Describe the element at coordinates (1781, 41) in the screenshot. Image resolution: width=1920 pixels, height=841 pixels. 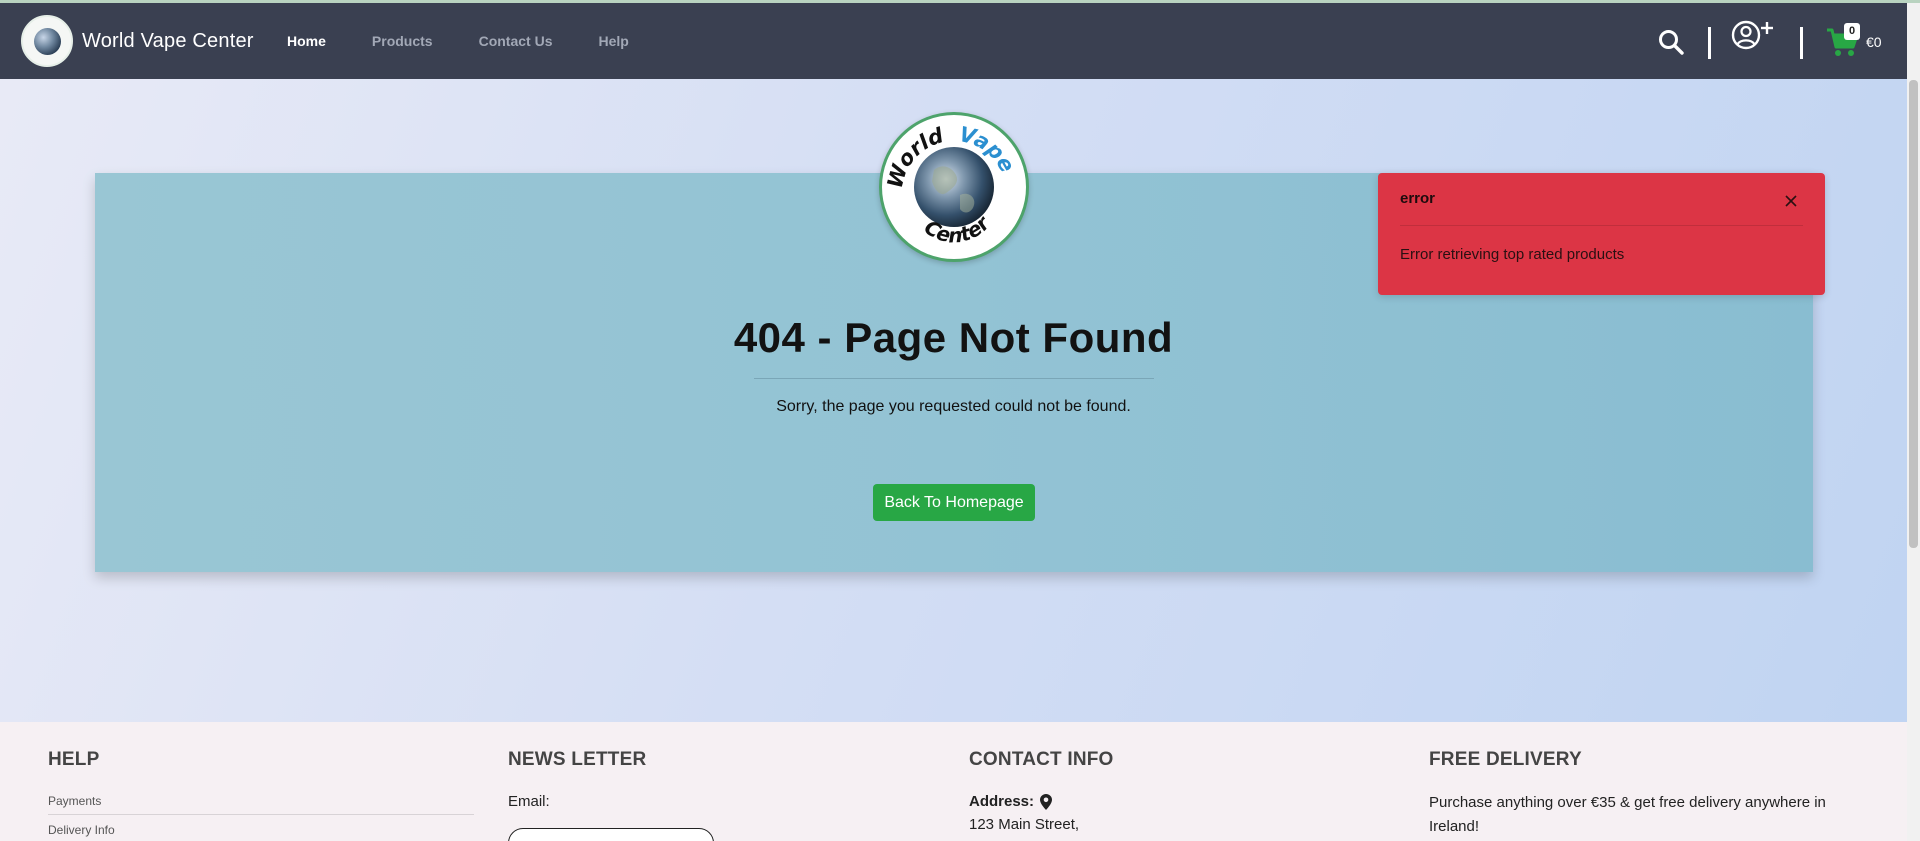
I see `nav-actions: 0 €0` at that location.